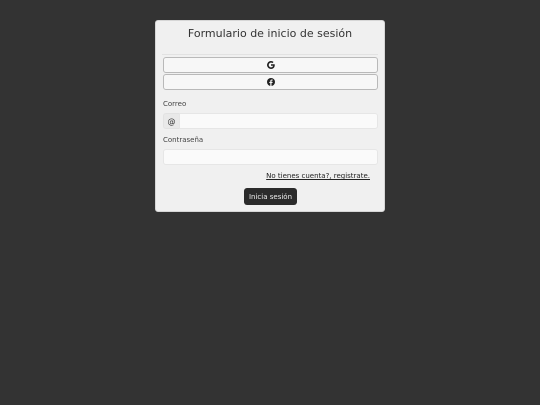 This screenshot has height=405, width=540. I want to click on facebook-login-button, so click(270, 82).